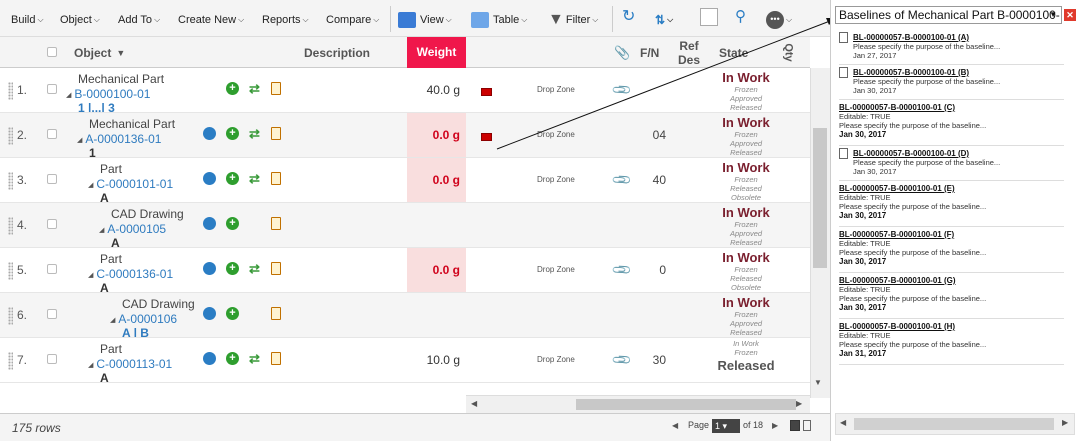  I want to click on object-number: ◢ C-0000113-01, so click(130, 364).